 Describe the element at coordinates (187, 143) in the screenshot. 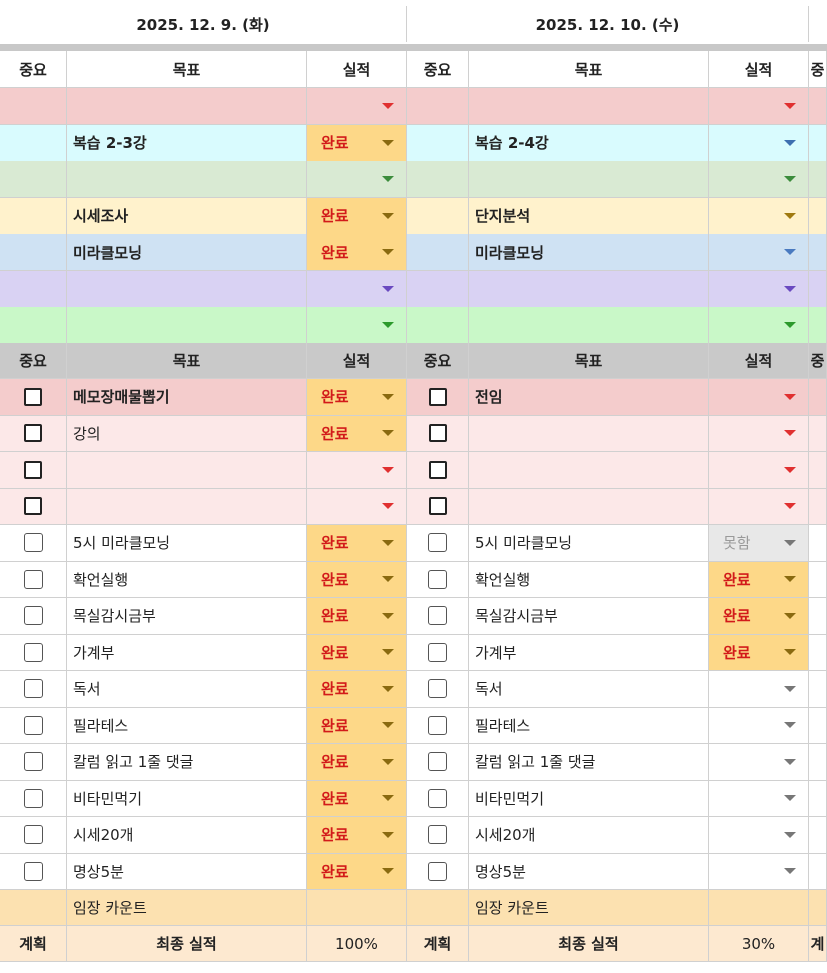

I see `goal-cell: 복습 2-3강` at that location.